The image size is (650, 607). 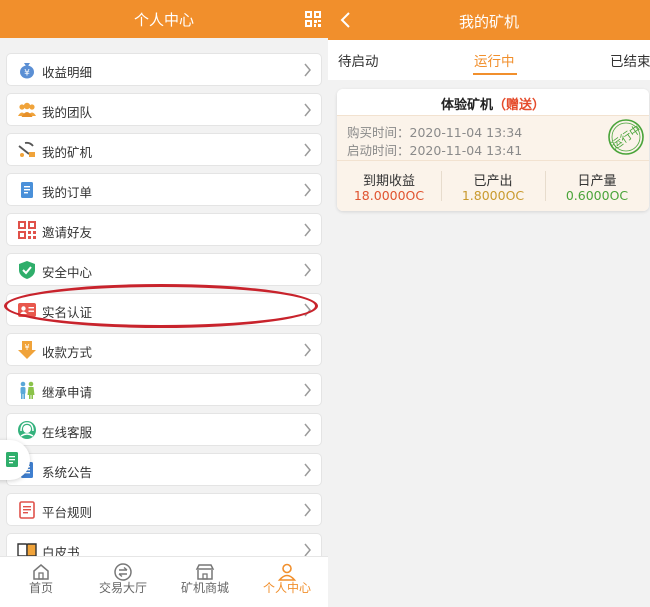 I want to click on menu-label: 平台规则, so click(x=67, y=512).